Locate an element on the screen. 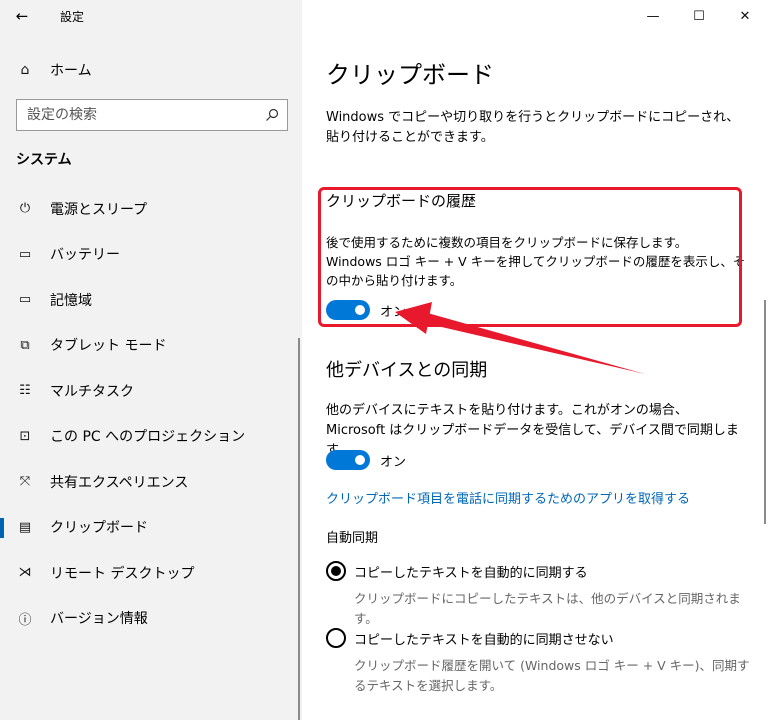 This screenshot has height=720, width=768. get-phone-app-link: クリップボード項目を電話に同期するためのアプリを取得する is located at coordinates (508, 497).